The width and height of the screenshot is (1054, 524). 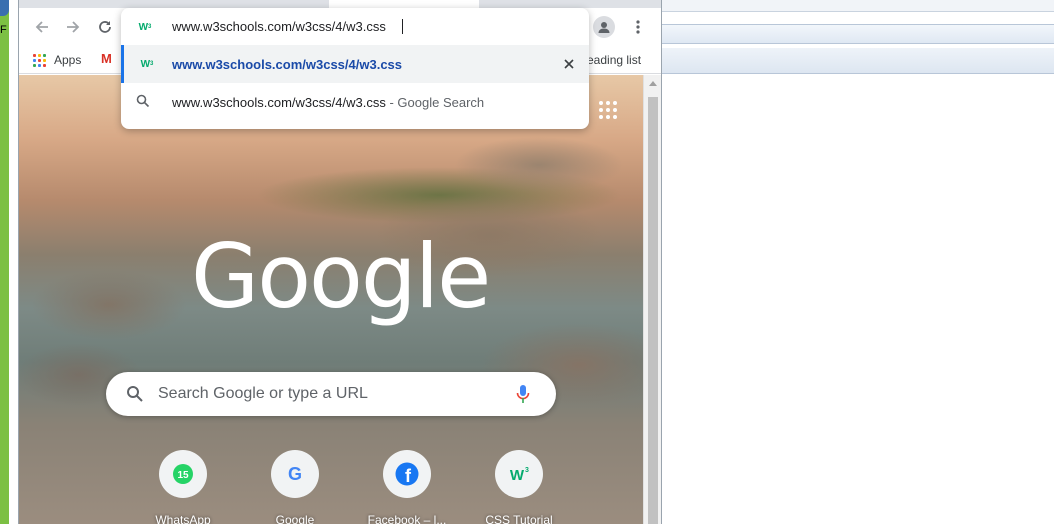 What do you see at coordinates (653, 310) in the screenshot?
I see `scrollbar-thumb` at bounding box center [653, 310].